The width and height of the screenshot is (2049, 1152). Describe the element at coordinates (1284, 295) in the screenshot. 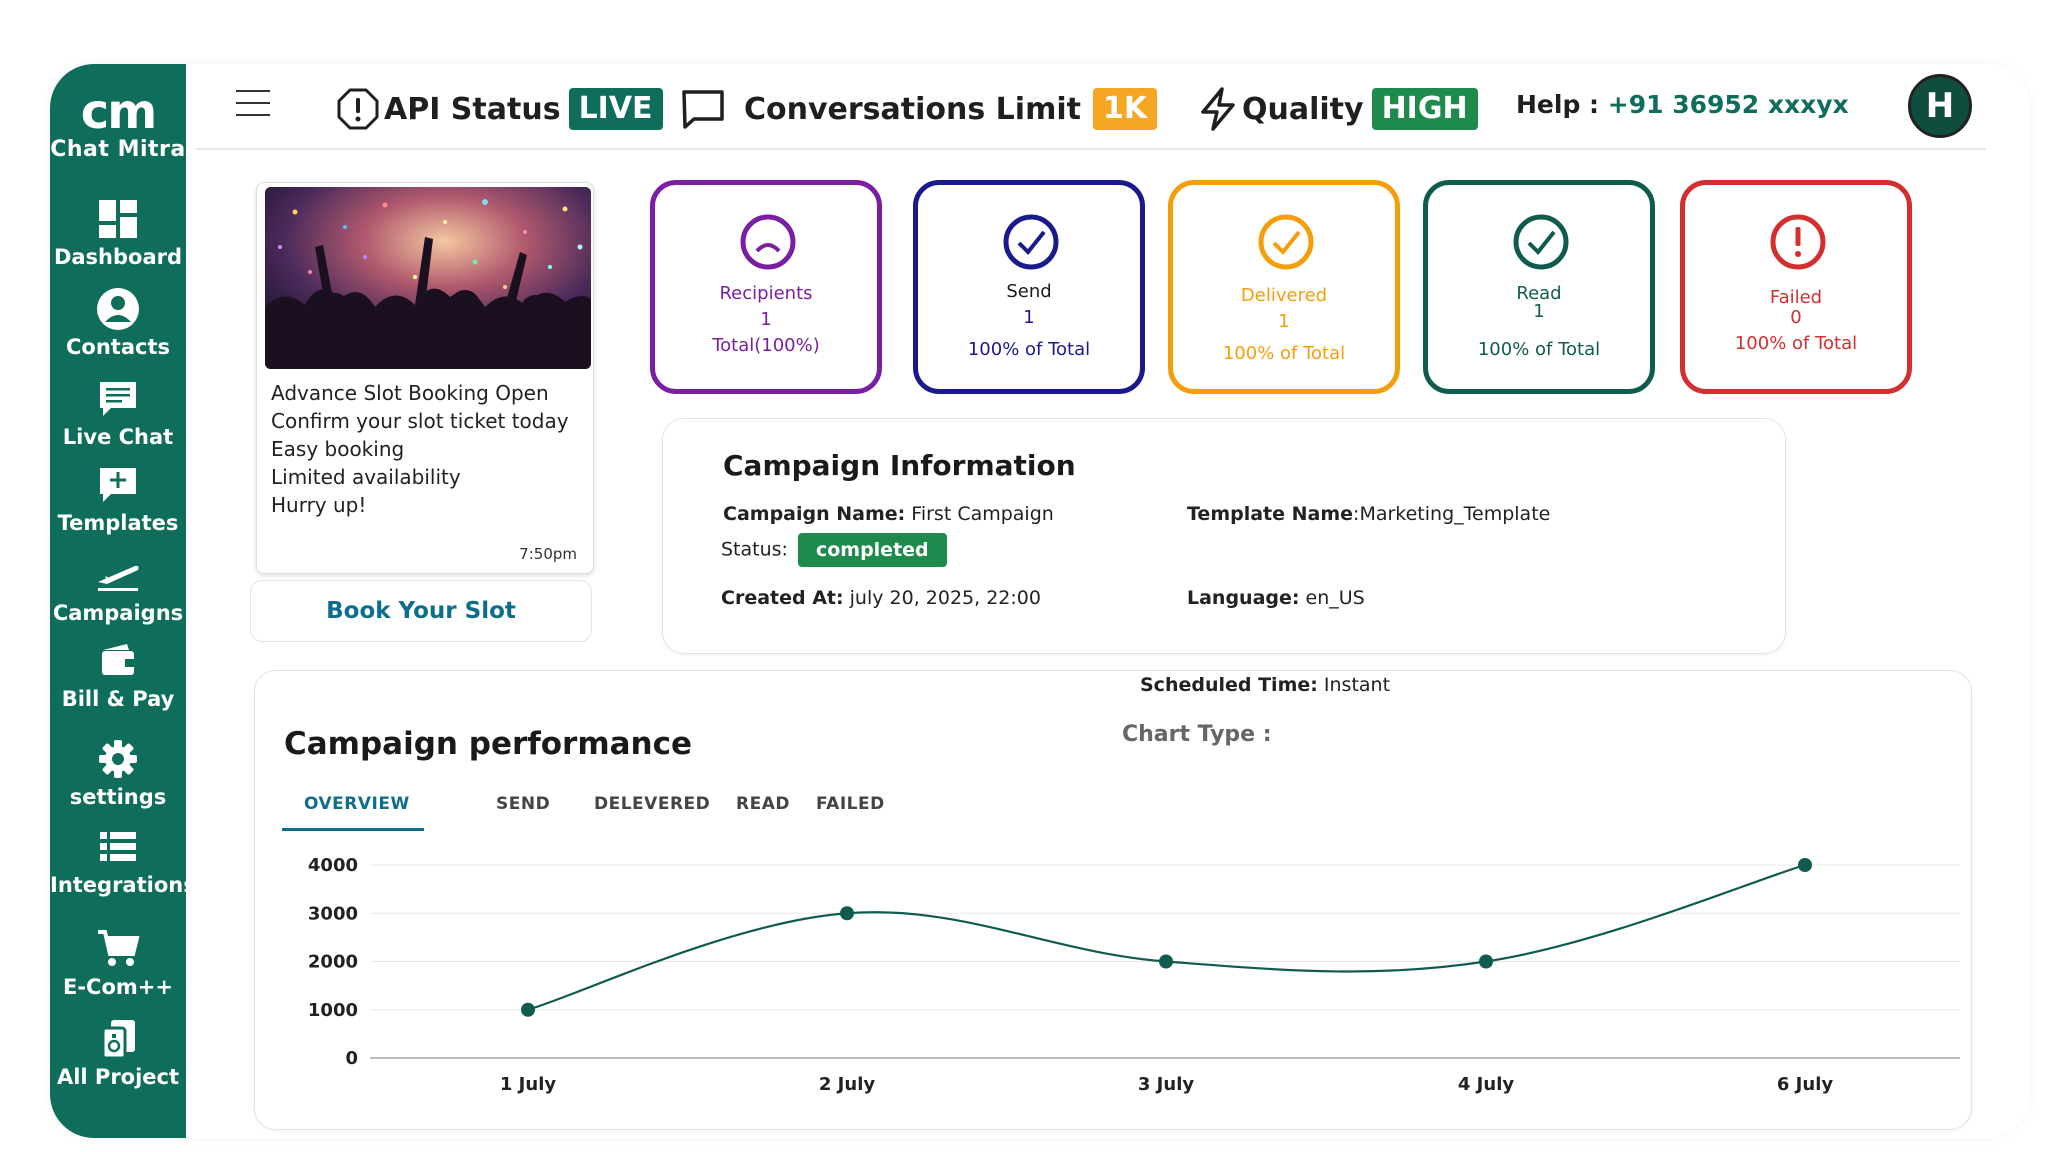

I see `stat-title: Delivered` at that location.